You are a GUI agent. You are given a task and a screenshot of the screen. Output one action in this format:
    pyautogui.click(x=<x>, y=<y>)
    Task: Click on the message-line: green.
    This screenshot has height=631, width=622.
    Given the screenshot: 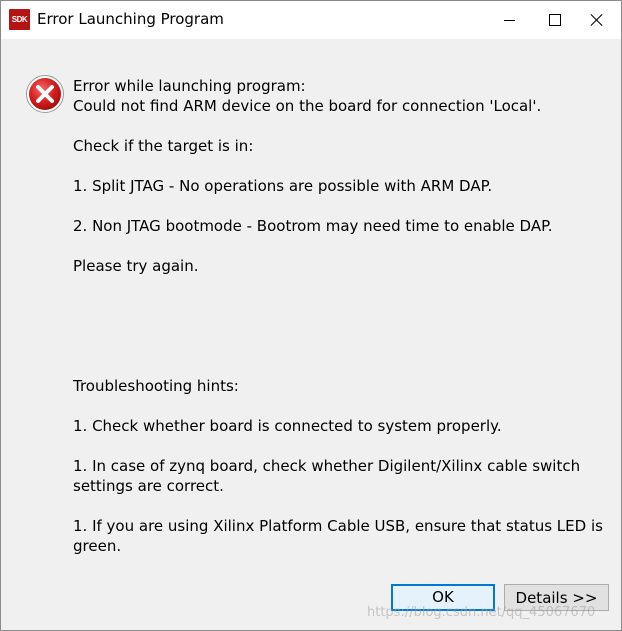 What is the action you would take?
    pyautogui.click(x=97, y=546)
    